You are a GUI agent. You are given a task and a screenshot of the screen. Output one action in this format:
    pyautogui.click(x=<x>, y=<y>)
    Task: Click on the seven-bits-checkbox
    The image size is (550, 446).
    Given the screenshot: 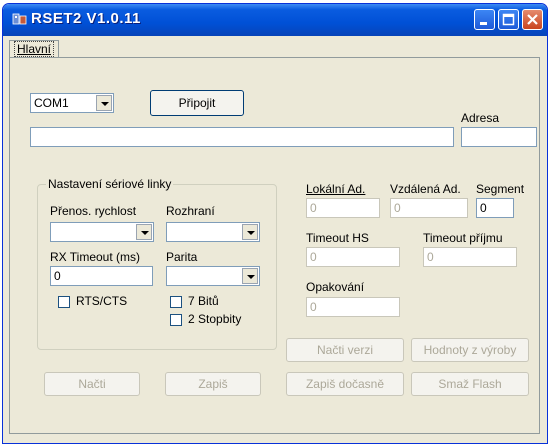 What is the action you would take?
    pyautogui.click(x=176, y=302)
    